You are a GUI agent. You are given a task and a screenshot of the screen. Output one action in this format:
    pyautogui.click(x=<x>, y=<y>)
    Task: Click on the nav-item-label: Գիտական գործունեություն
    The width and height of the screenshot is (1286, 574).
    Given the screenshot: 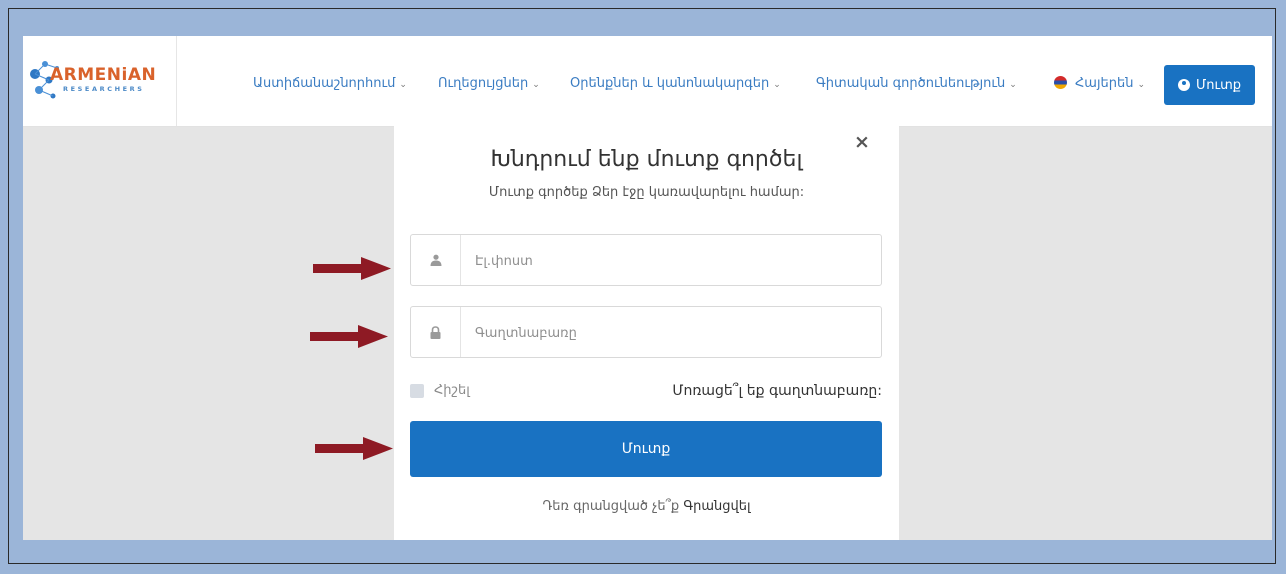 What is the action you would take?
    pyautogui.click(x=911, y=83)
    